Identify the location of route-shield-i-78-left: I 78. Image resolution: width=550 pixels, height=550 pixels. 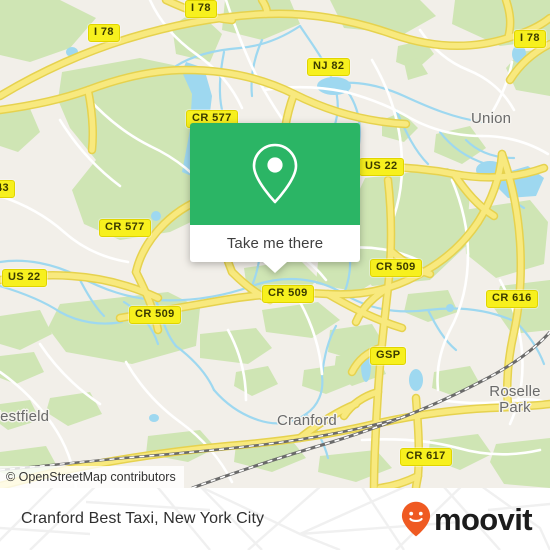
(104, 33).